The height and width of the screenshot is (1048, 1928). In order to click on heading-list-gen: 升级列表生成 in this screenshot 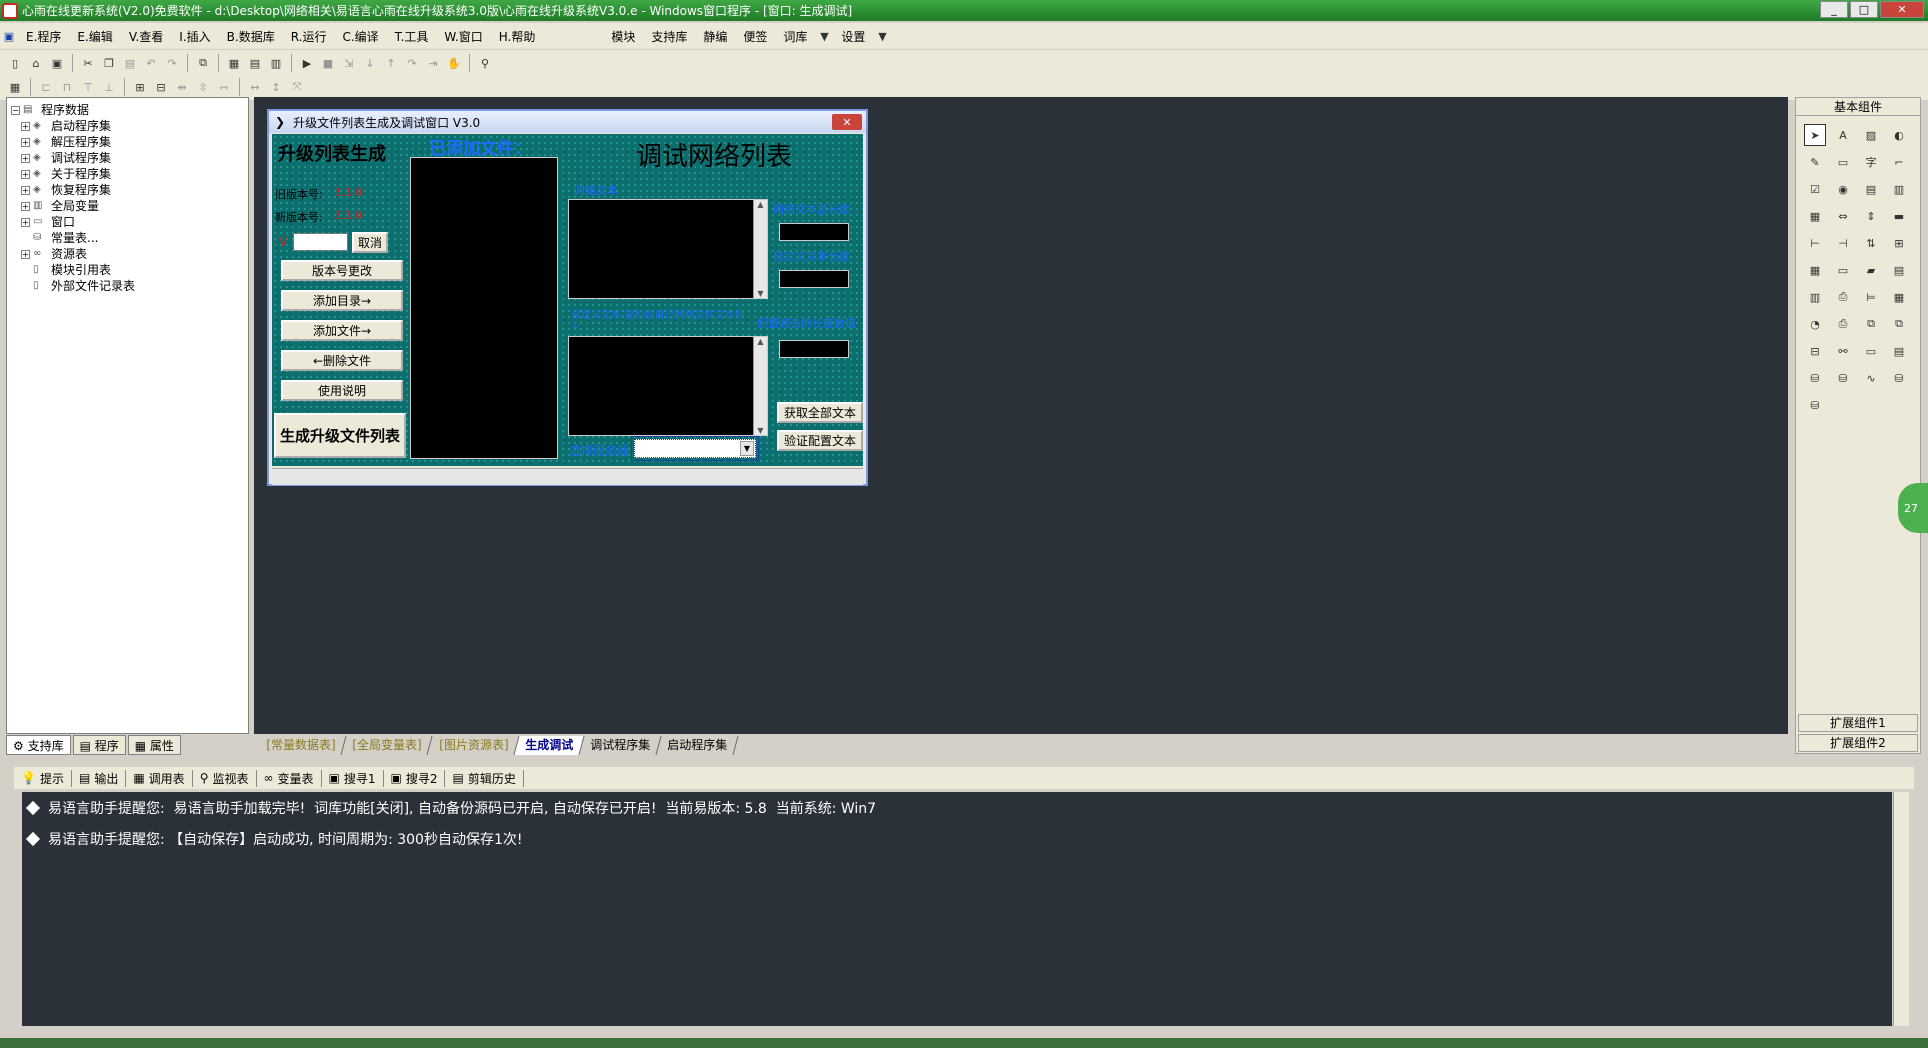, I will do `click(332, 153)`.